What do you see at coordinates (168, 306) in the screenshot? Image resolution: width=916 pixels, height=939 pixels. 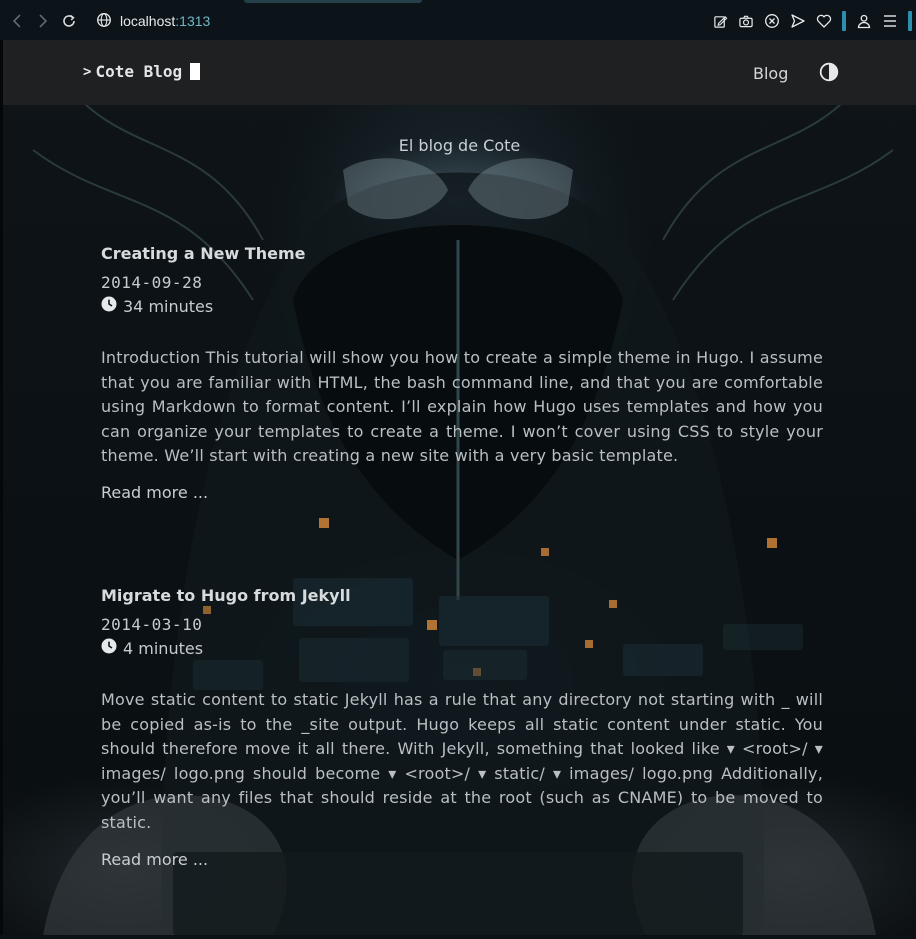 I see `reading-time-text: 34 minutes` at bounding box center [168, 306].